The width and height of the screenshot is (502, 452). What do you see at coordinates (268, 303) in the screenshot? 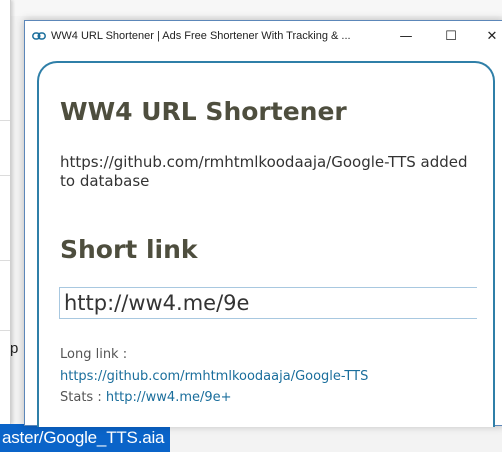
I see `short-link-field` at bounding box center [268, 303].